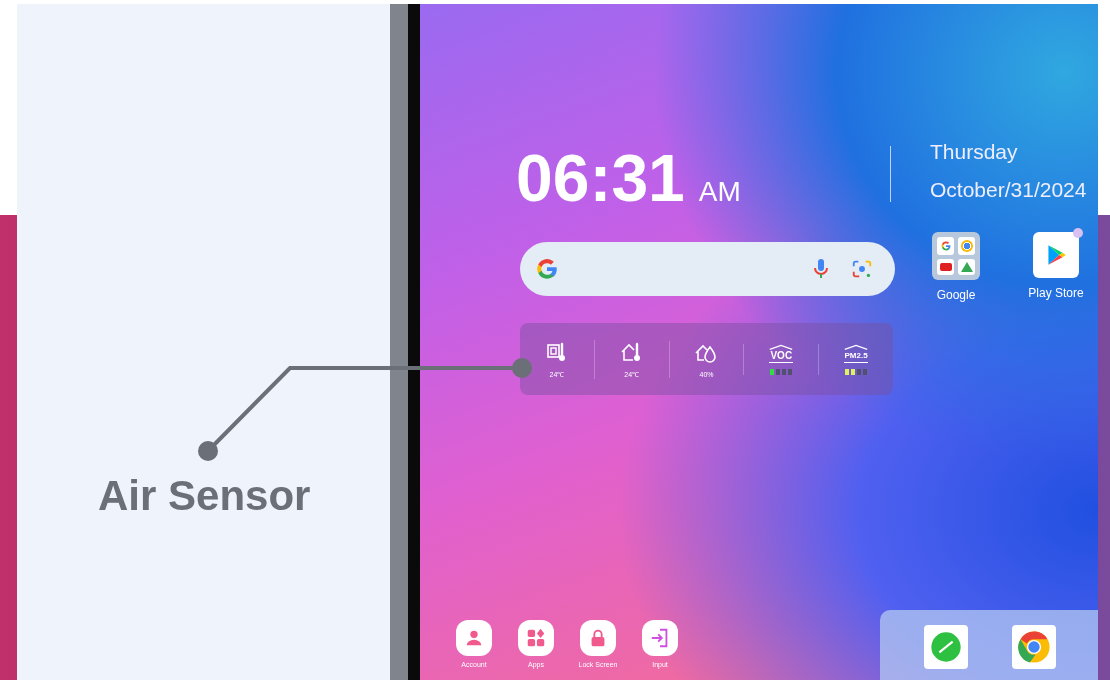 The width and height of the screenshot is (1110, 680). What do you see at coordinates (821, 269) in the screenshot?
I see `microphone-icon` at bounding box center [821, 269].